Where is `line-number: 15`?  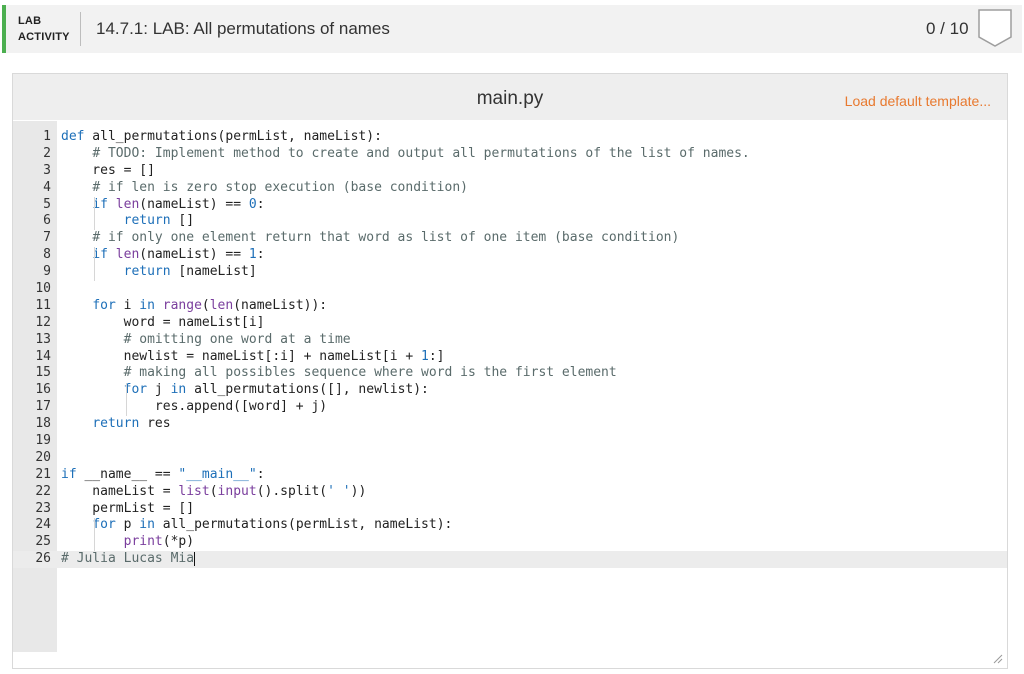
line-number: 15 is located at coordinates (43, 373).